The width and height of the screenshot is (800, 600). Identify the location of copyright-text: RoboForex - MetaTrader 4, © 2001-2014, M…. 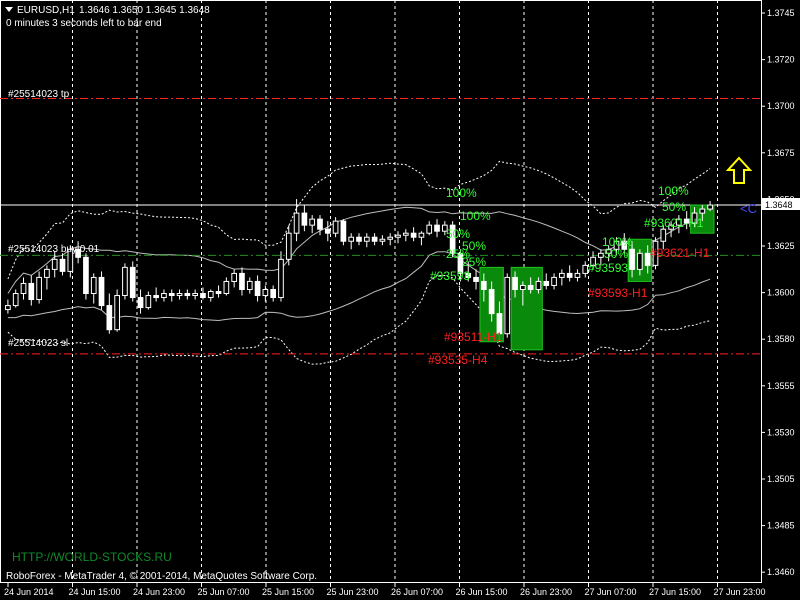
(161, 576).